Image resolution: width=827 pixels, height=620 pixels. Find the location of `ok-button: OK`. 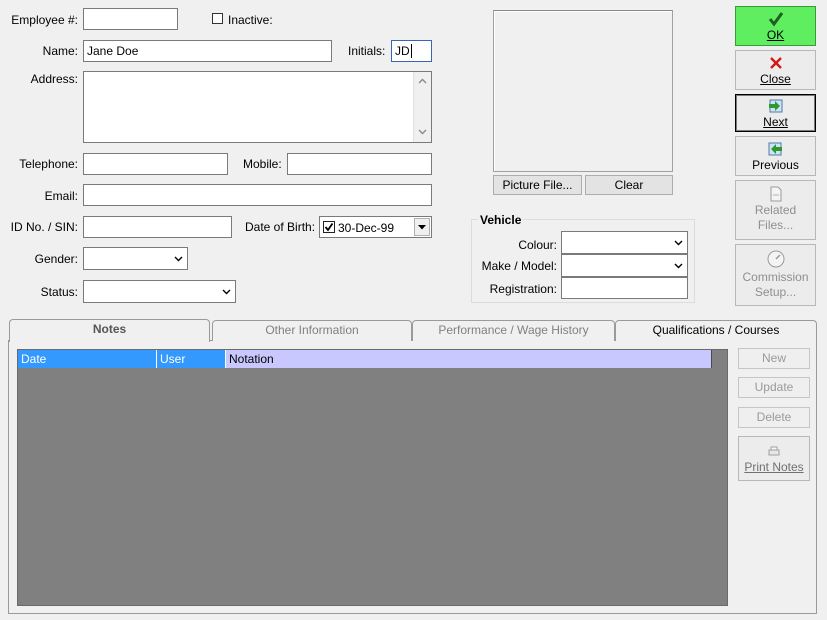

ok-button: OK is located at coordinates (775, 26).